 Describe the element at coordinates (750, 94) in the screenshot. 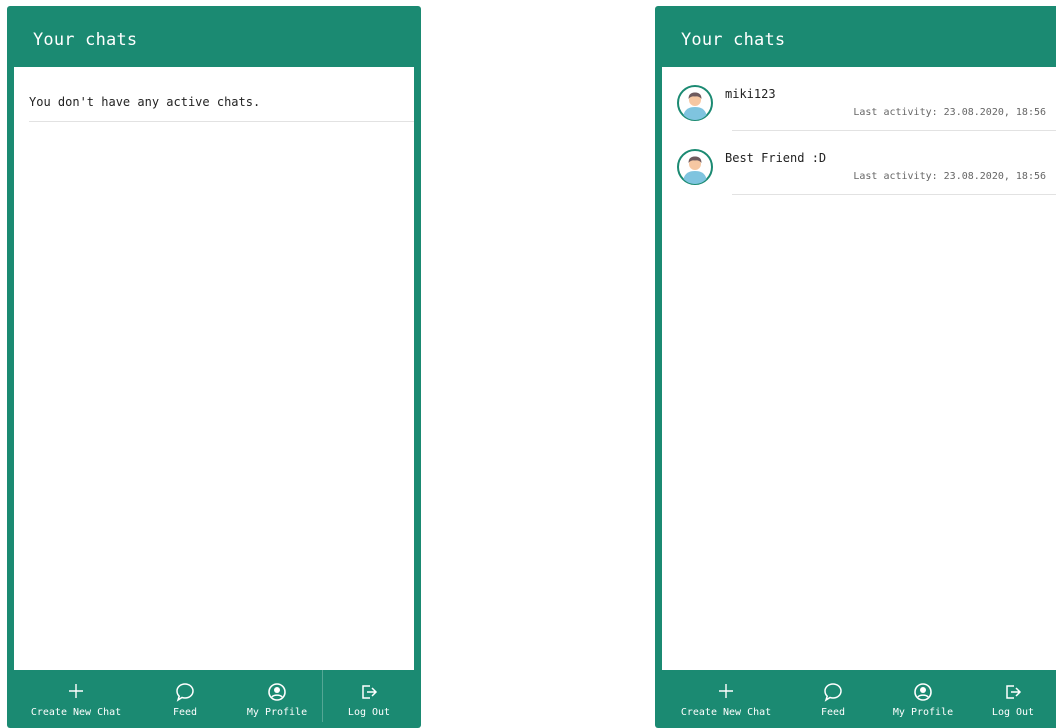

I see `chat-name: miki123` at that location.